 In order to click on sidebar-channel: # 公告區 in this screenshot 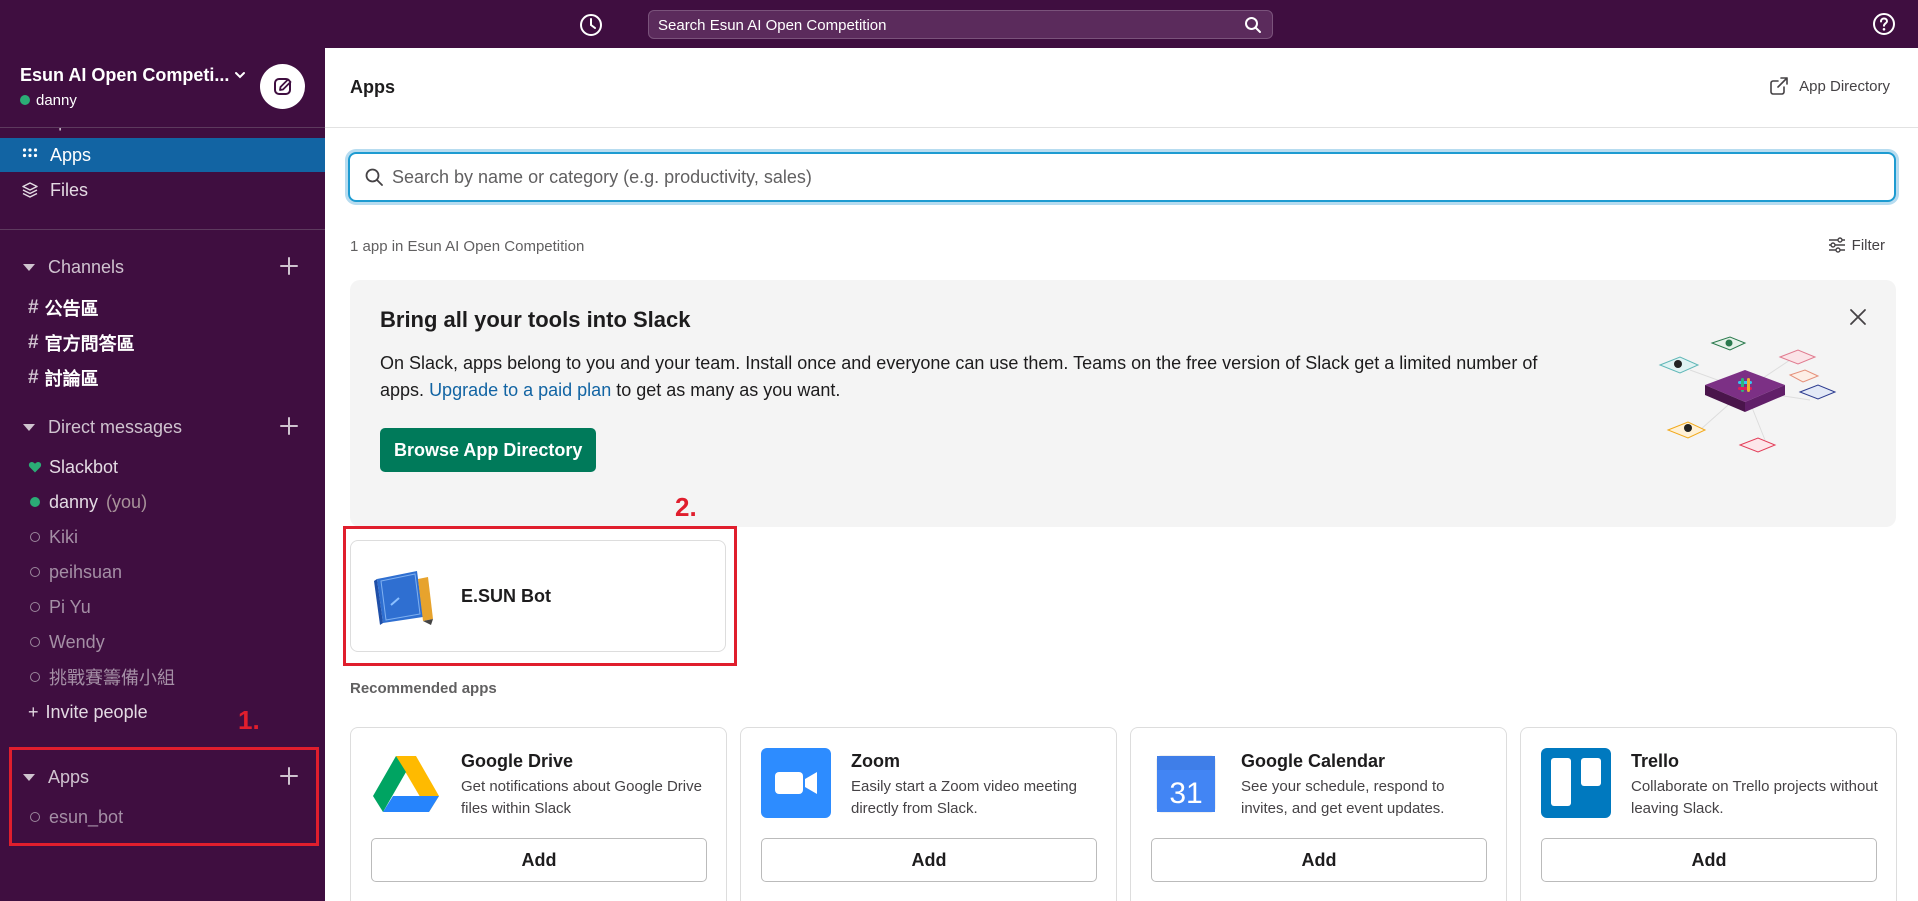, I will do `click(162, 308)`.